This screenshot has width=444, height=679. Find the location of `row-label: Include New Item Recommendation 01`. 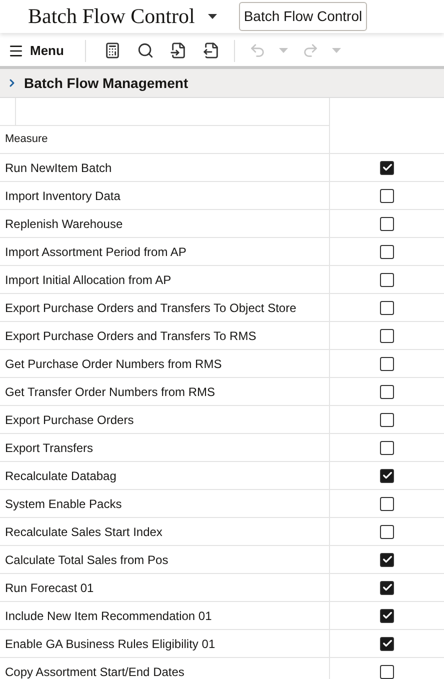

row-label: Include New Item Recommendation 01 is located at coordinates (165, 615).